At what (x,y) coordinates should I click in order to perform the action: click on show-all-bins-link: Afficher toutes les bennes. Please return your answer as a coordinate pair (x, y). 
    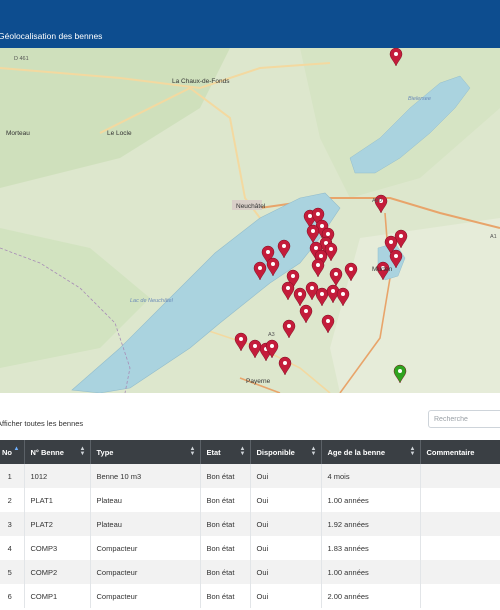
    Looking at the image, I should click on (41, 423).